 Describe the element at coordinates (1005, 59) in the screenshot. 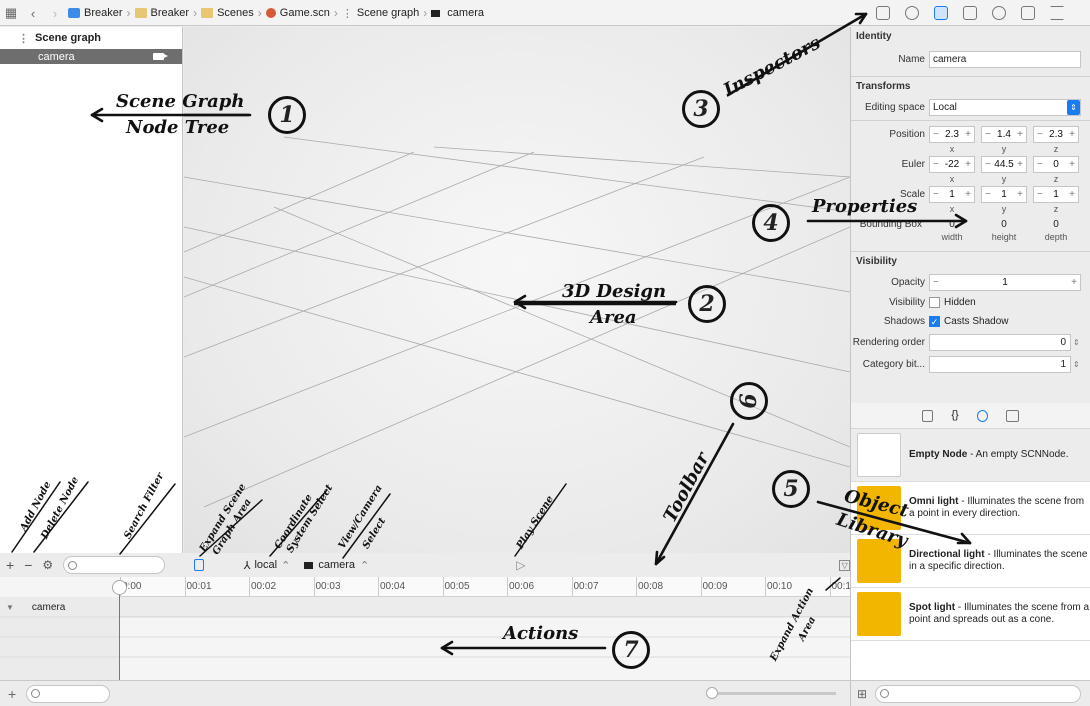

I see `name-field: camera` at that location.